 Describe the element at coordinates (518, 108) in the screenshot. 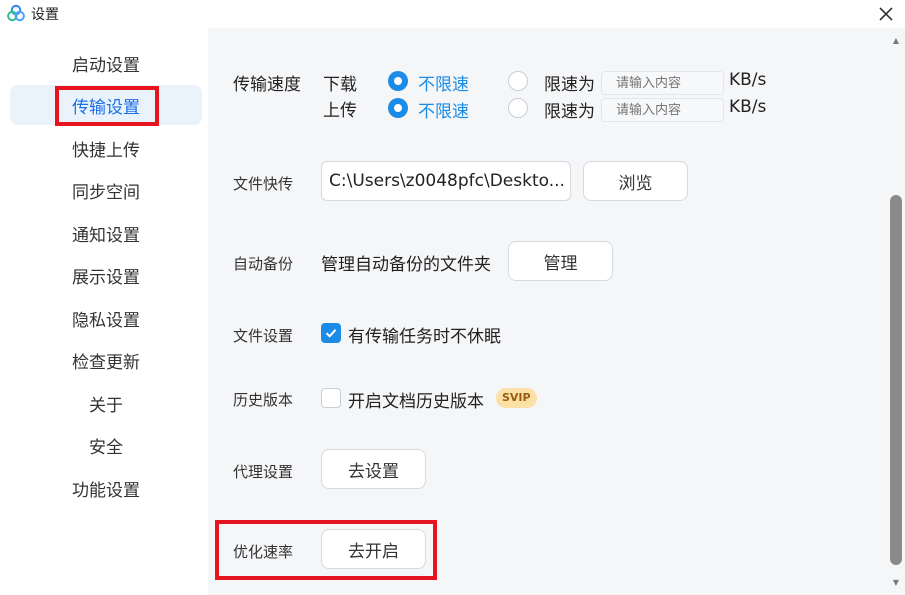

I see `upload-limit-radio` at that location.